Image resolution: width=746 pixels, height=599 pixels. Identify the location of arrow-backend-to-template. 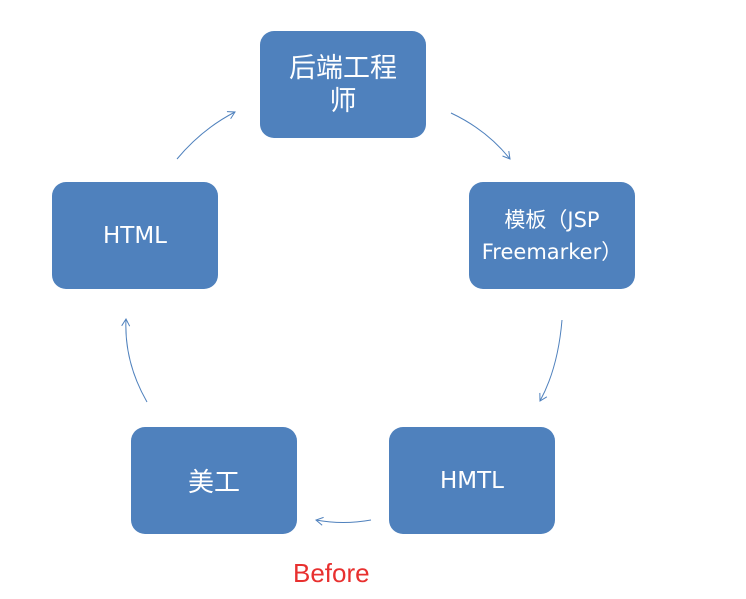
(480, 136).